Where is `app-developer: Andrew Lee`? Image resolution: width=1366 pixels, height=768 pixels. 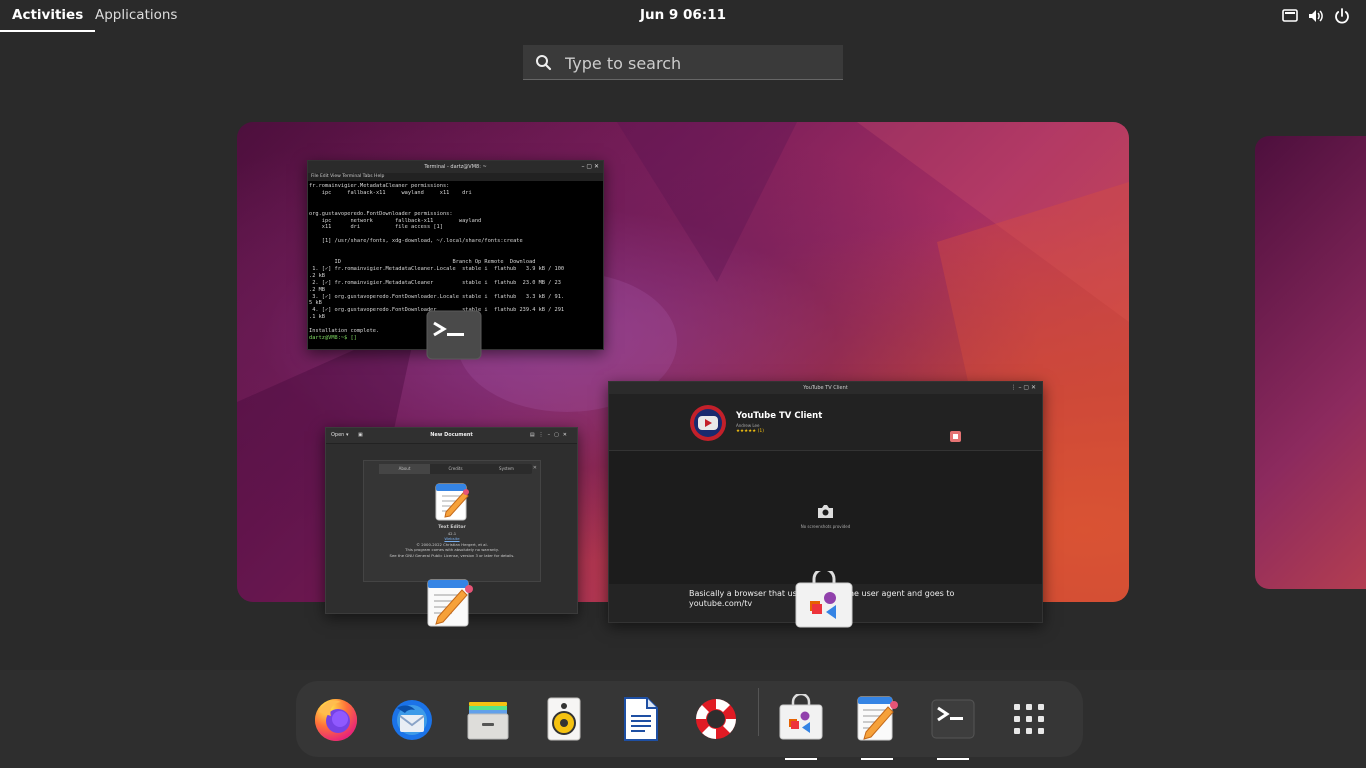 app-developer: Andrew Lee is located at coordinates (748, 425).